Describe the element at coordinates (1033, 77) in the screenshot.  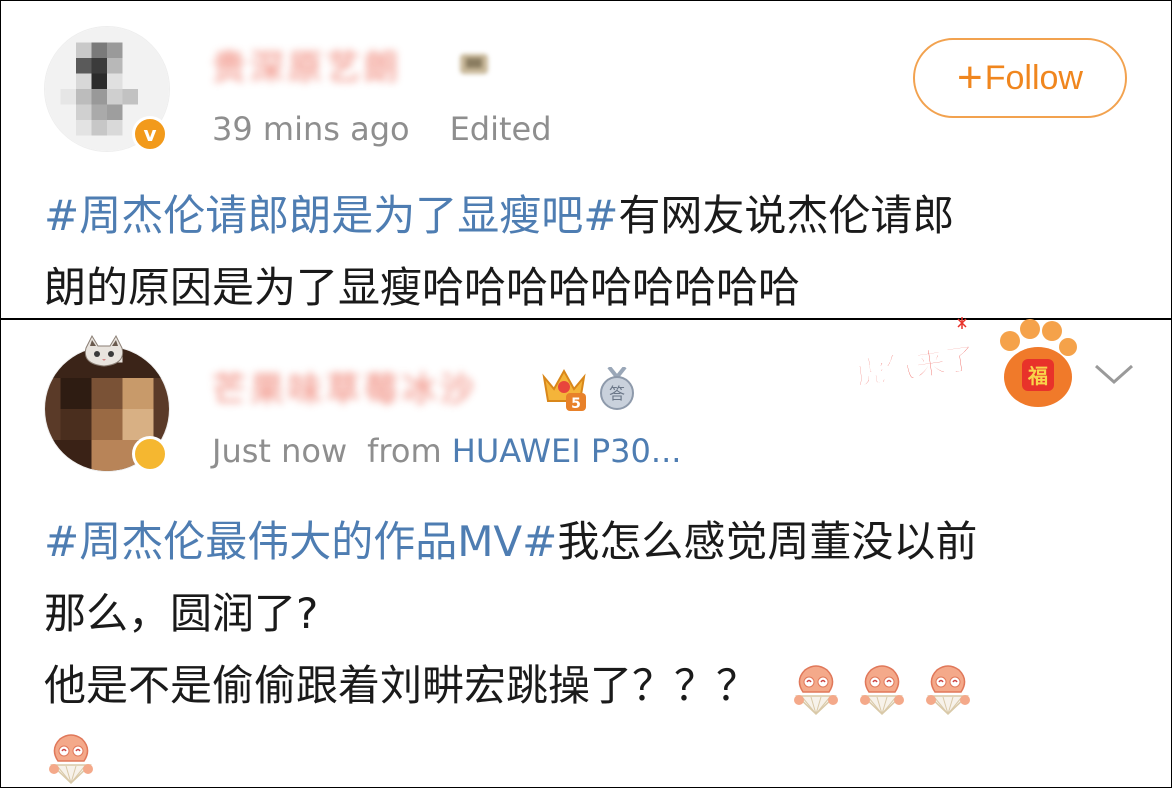
I see `follow-label: Follow` at that location.